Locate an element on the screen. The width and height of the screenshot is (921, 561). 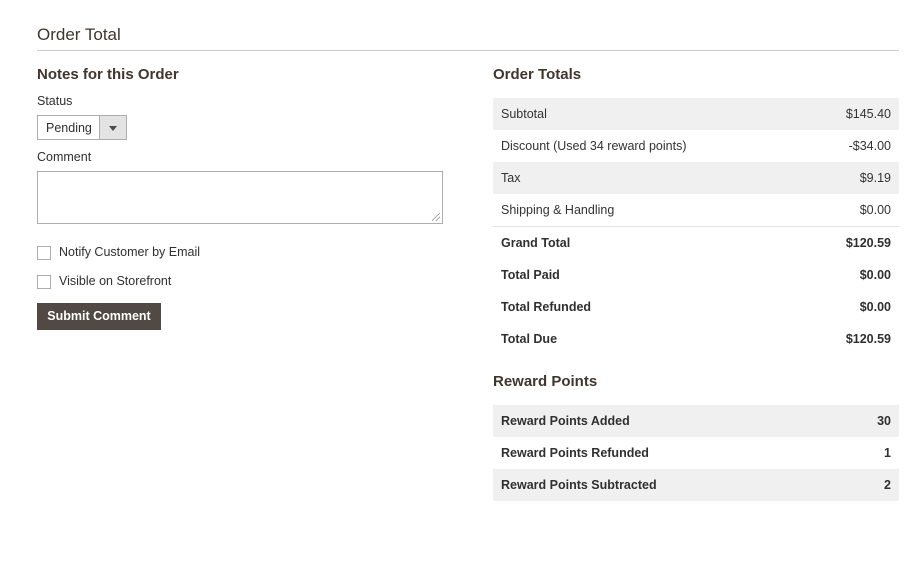
comment-textarea is located at coordinates (240, 197).